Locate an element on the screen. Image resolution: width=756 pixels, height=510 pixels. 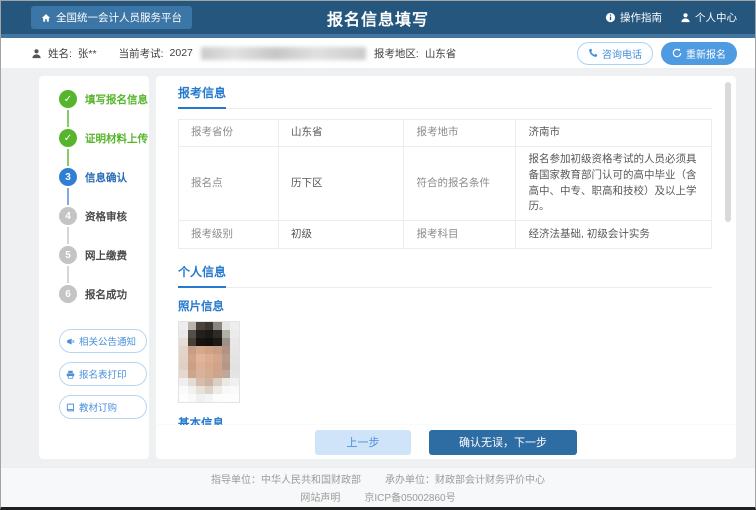
cell-label: 报考地市 is located at coordinates (460, 133).